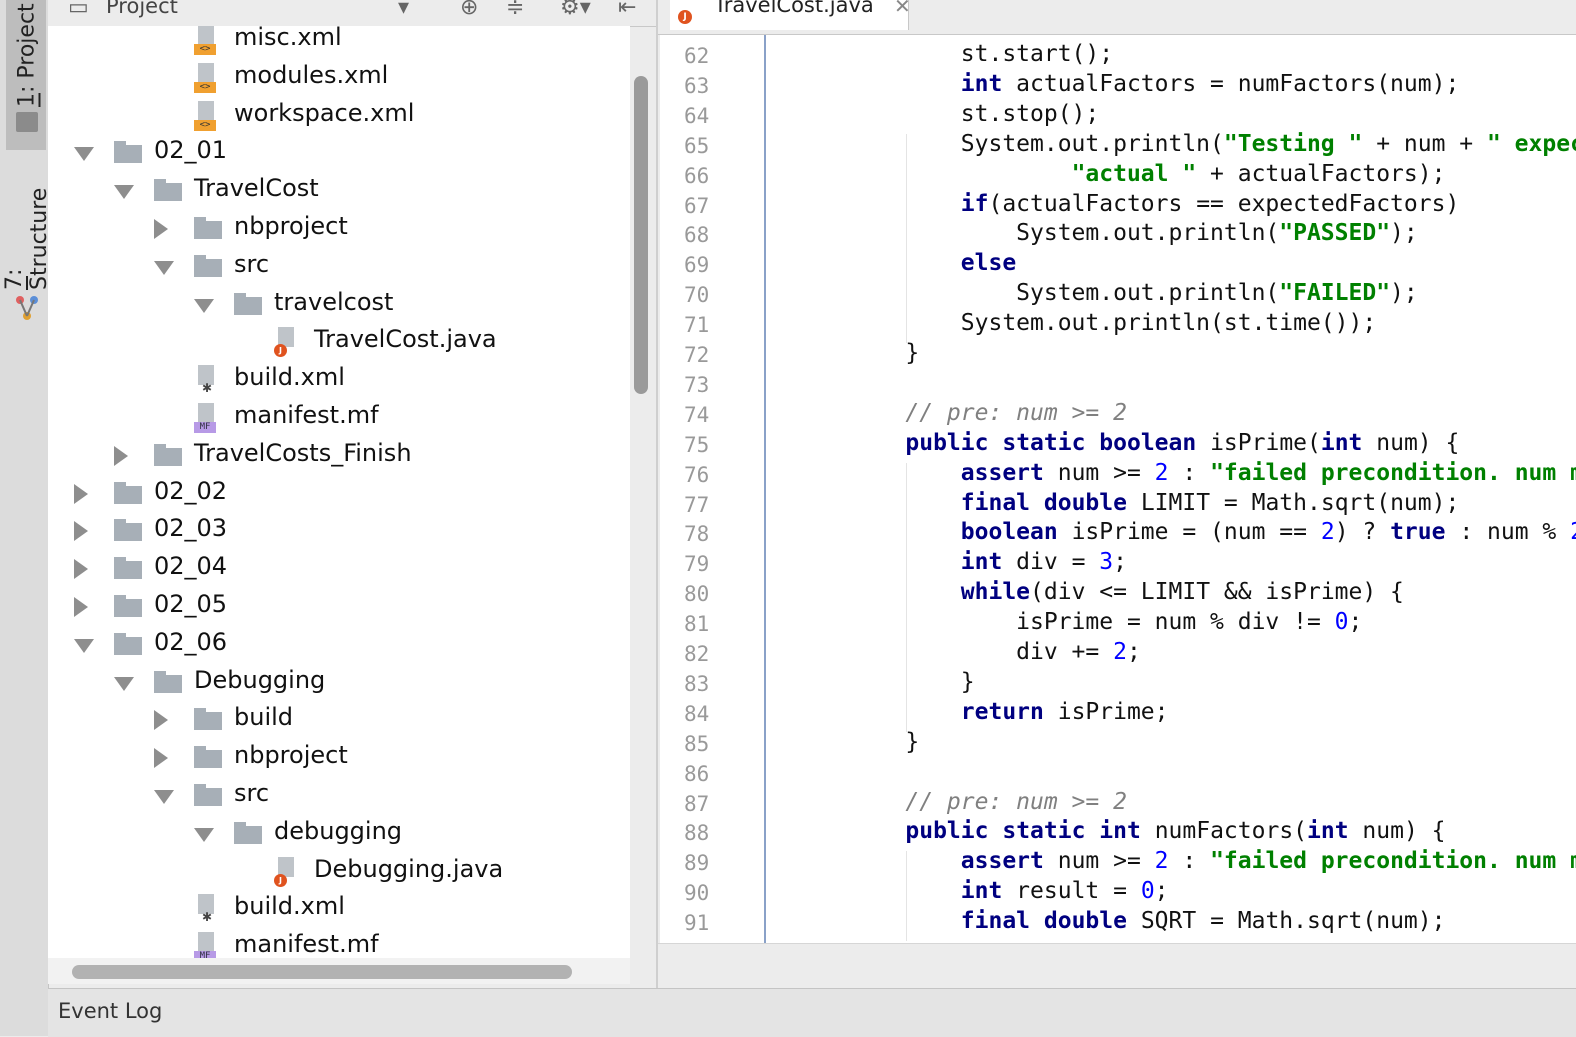 The width and height of the screenshot is (1576, 1037). What do you see at coordinates (1155, 503) in the screenshot?
I see `code-line: final double LIMIT = Math.sqrt(num);` at bounding box center [1155, 503].